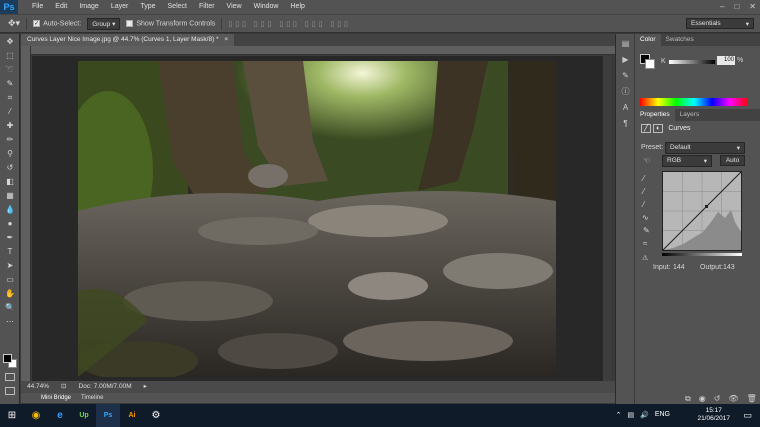 The width and height of the screenshot is (760, 427). I want to click on visibility-icon: 👁, so click(733, 399).